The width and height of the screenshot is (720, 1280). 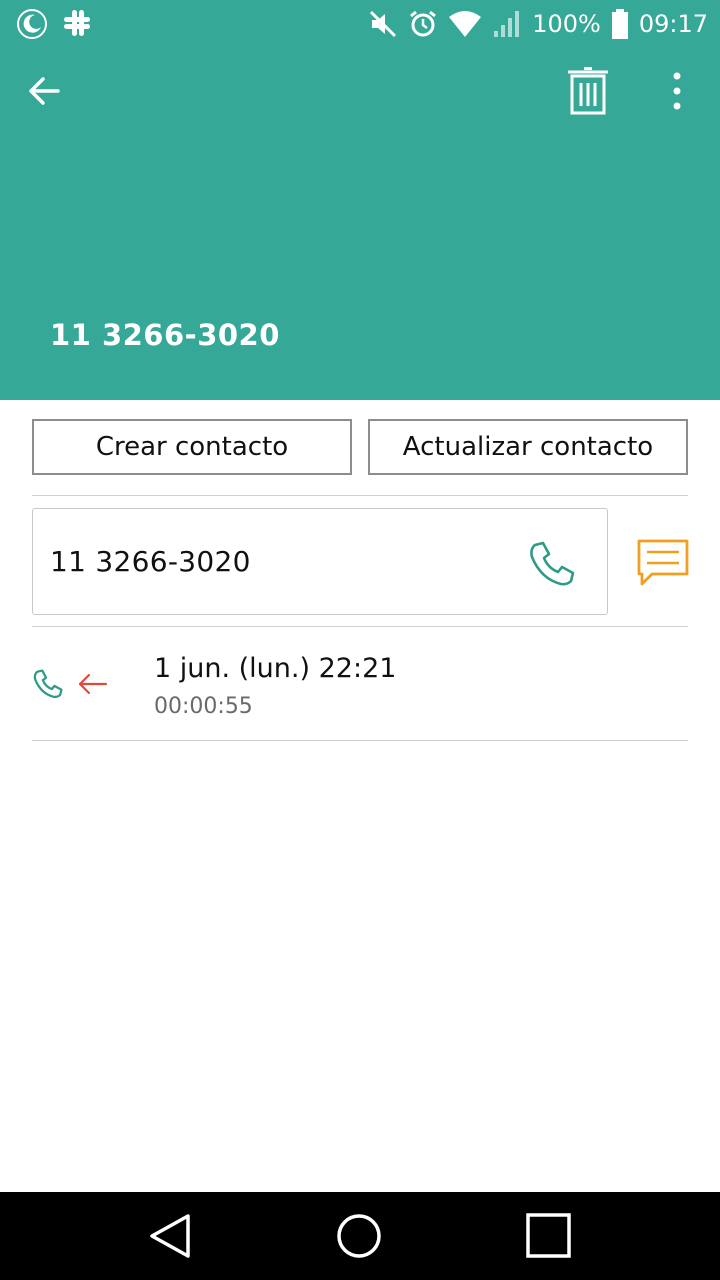 I want to click on call-button, so click(x=552, y=564).